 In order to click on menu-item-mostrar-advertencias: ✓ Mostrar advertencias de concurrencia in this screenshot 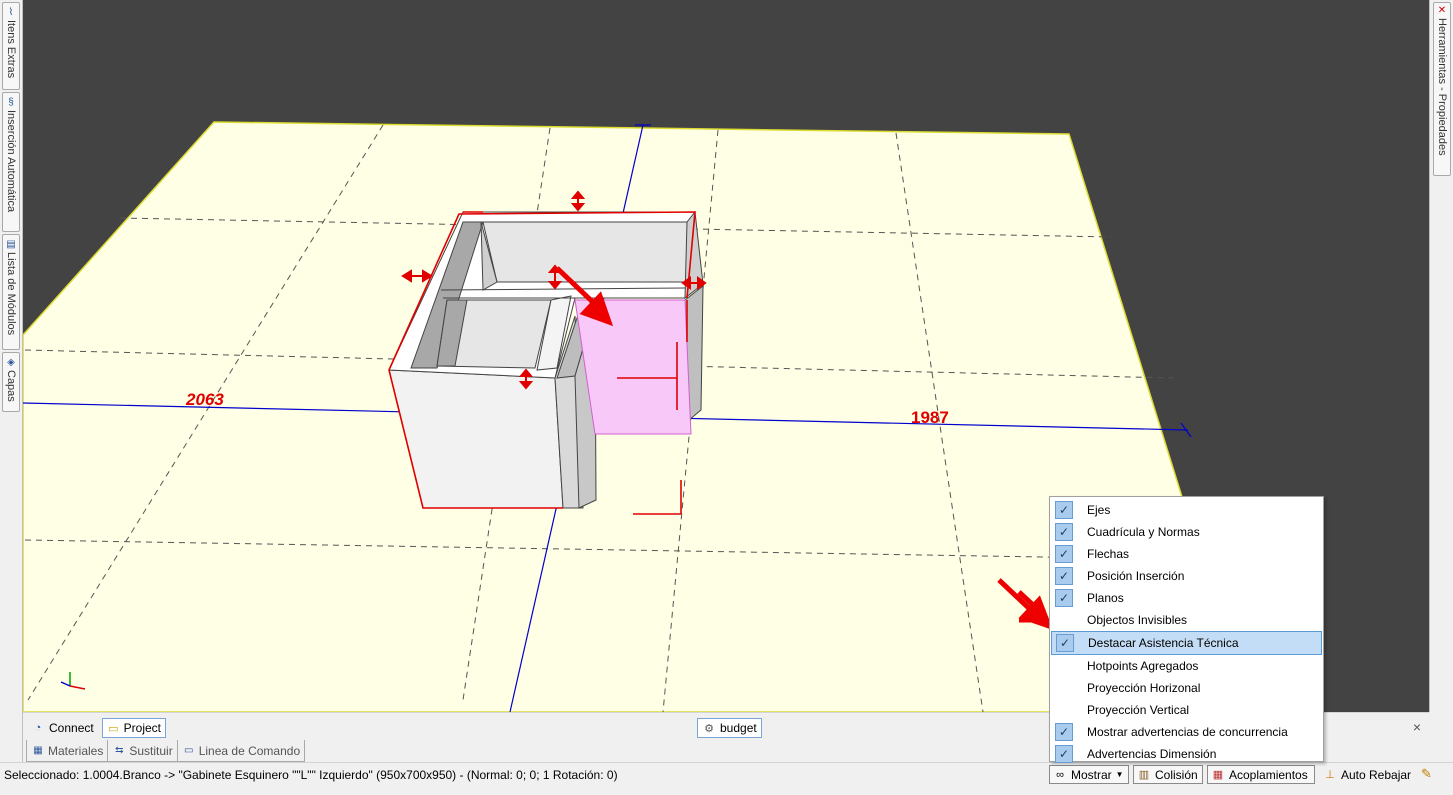, I will do `click(1186, 732)`.